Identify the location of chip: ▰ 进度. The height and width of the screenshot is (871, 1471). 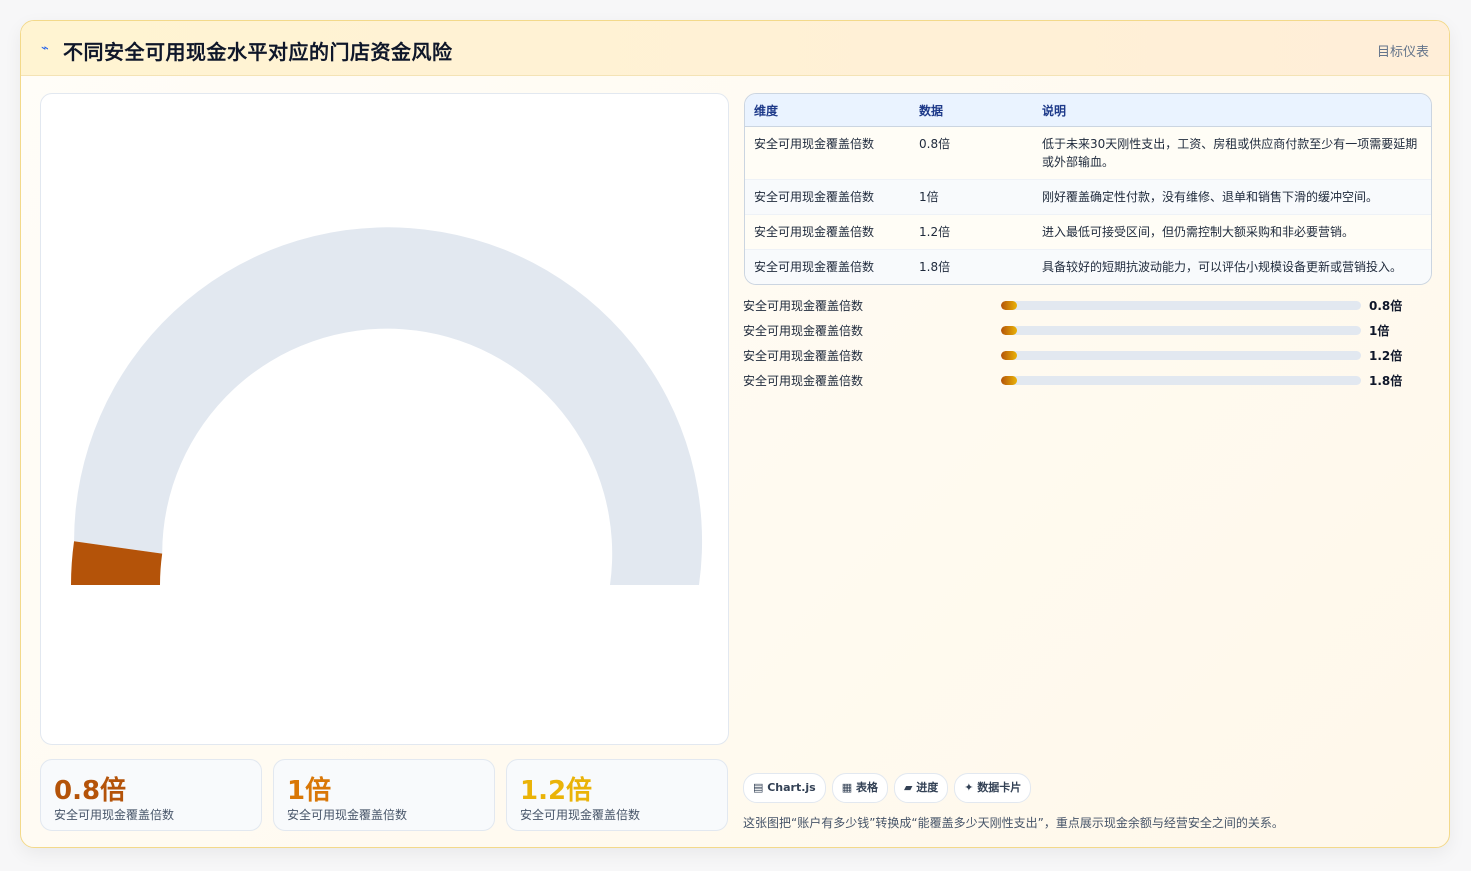
(921, 788).